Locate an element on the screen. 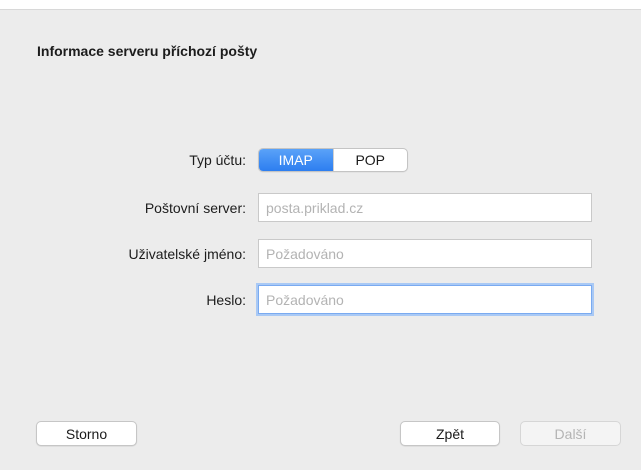  window-top-edge is located at coordinates (320, 4).